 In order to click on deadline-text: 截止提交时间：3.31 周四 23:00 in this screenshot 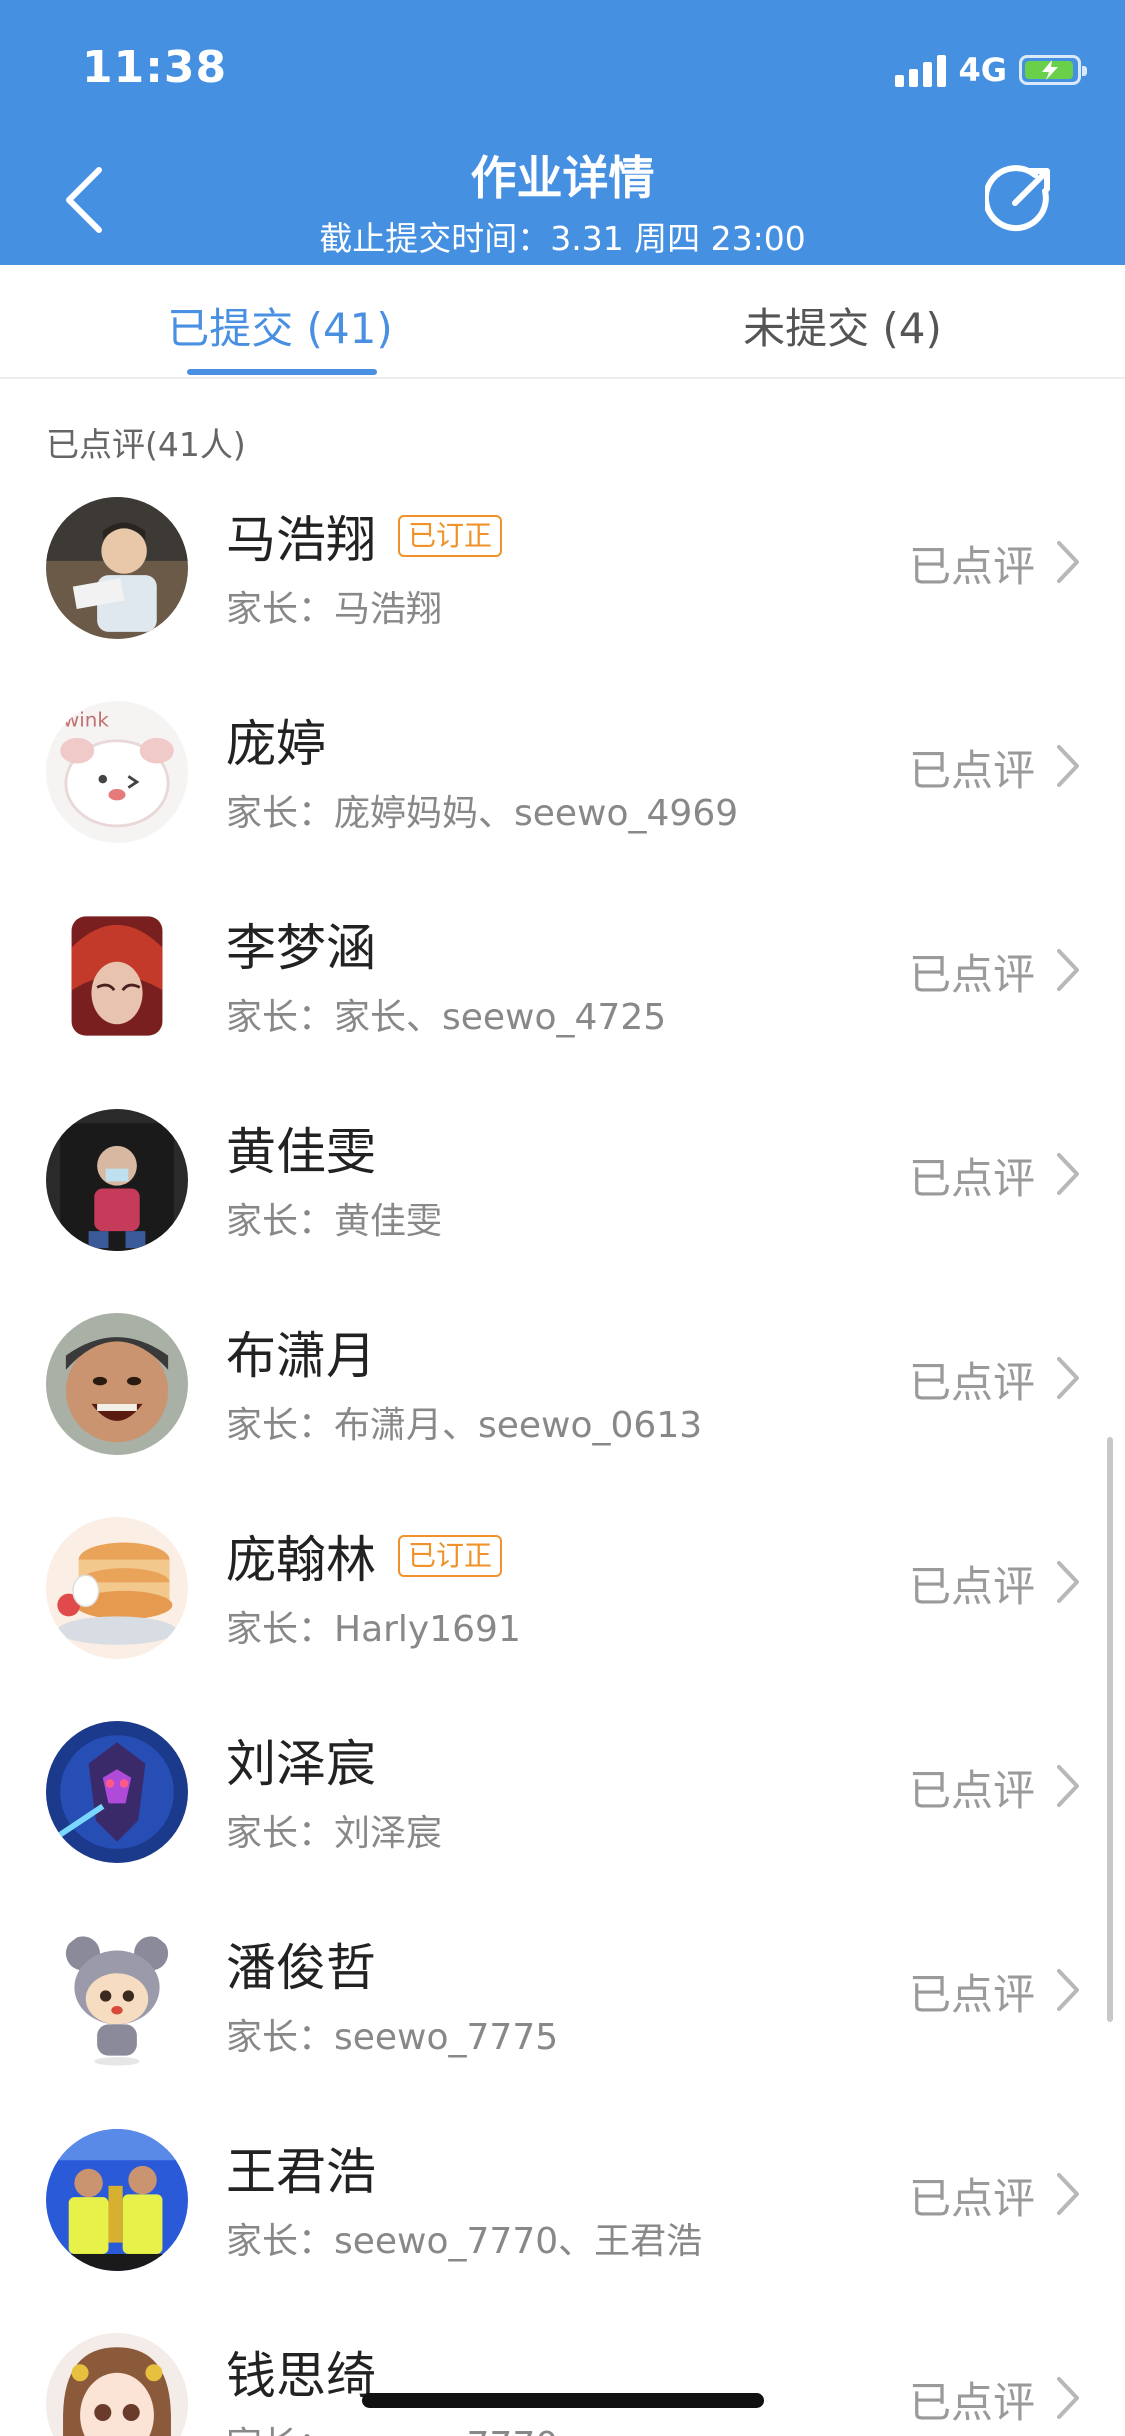, I will do `click(562, 238)`.